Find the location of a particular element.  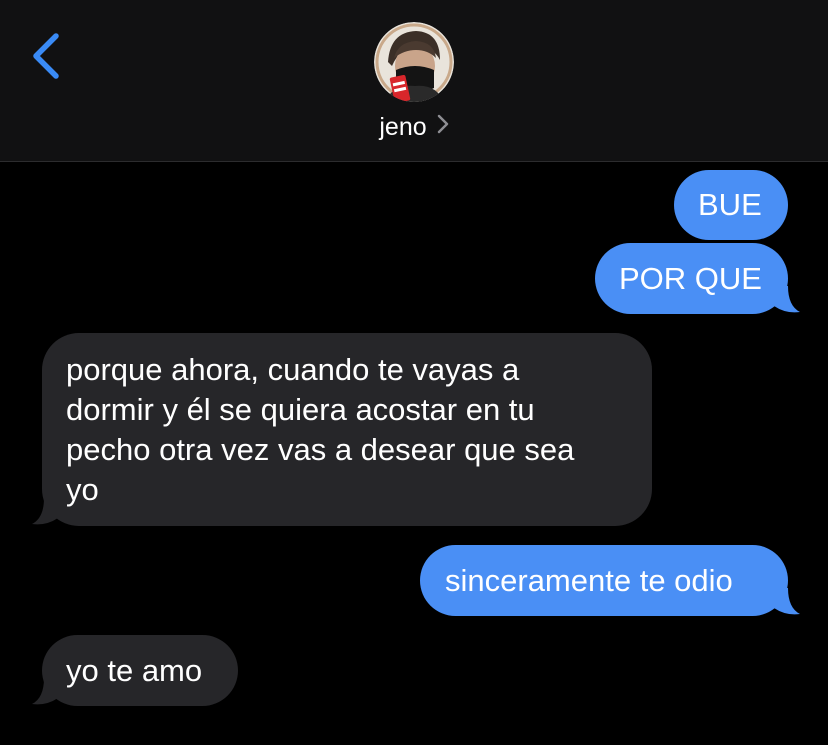

message-line: dormir y él se quiera acostar en tu is located at coordinates (300, 409).